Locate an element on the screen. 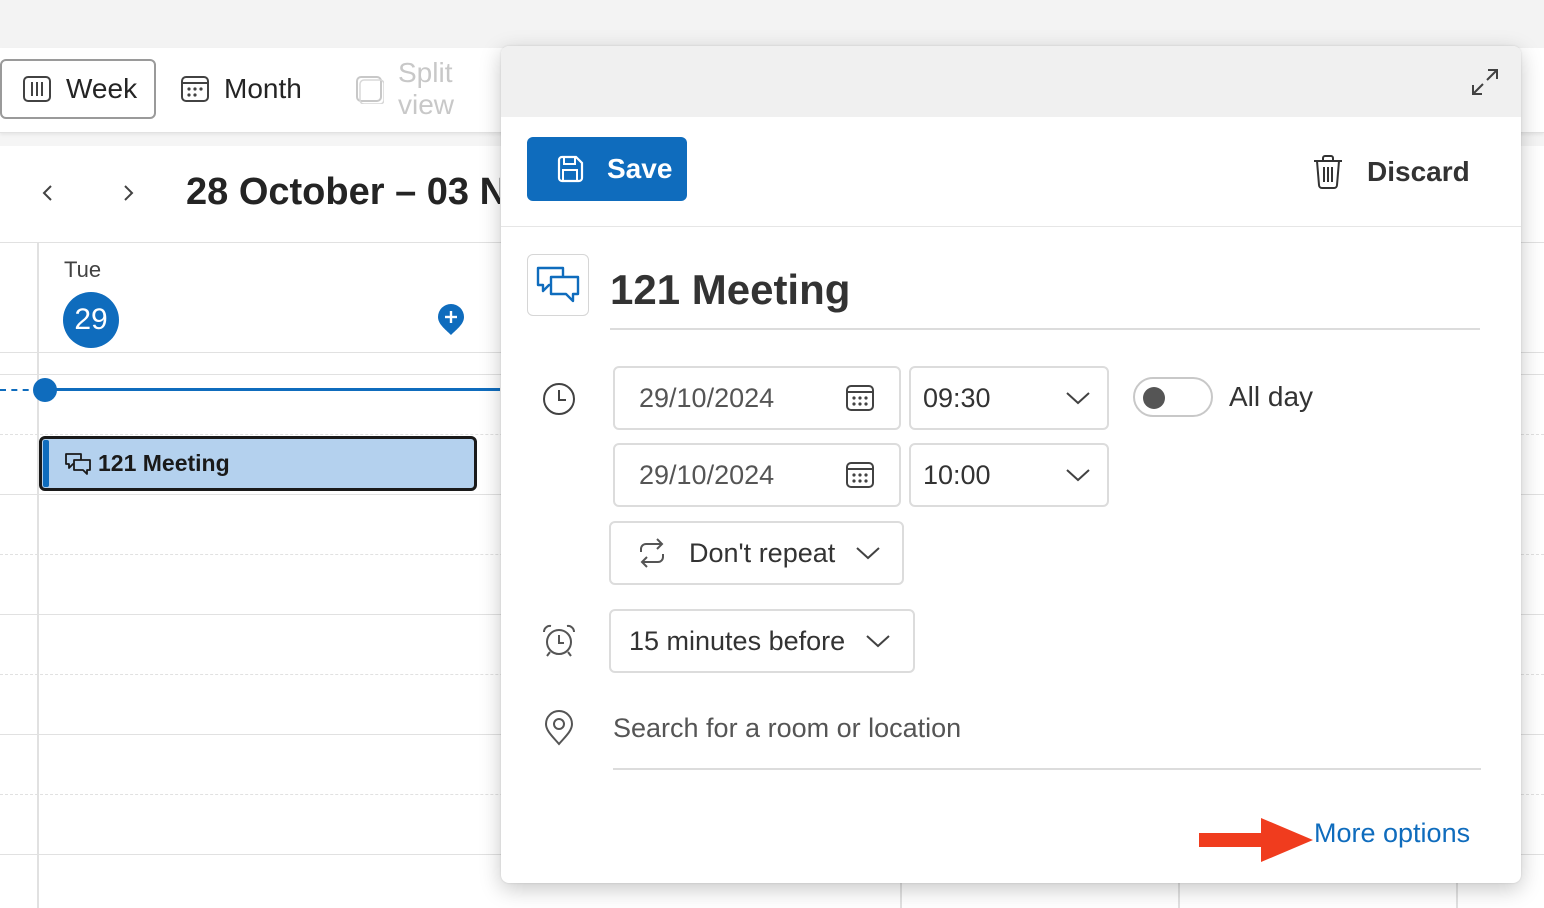 The height and width of the screenshot is (908, 1544). week-view-button: Week is located at coordinates (78, 89).